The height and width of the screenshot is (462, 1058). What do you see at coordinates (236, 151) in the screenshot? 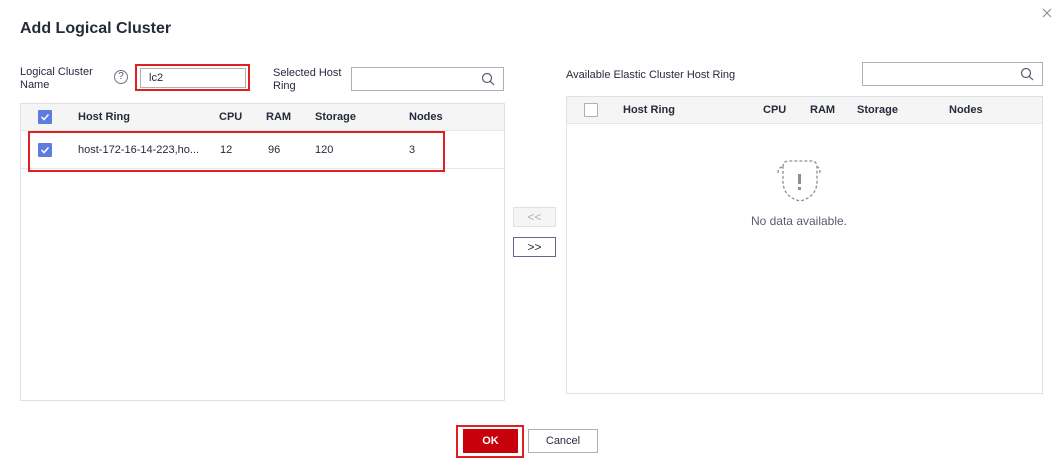
I see `row-highlight` at bounding box center [236, 151].